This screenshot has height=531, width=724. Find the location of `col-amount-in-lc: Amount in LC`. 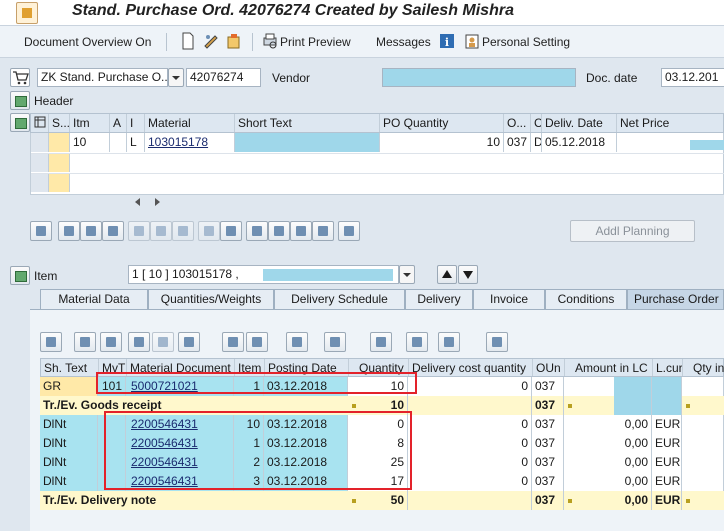

col-amount-in-lc: Amount in LC is located at coordinates (609, 367).